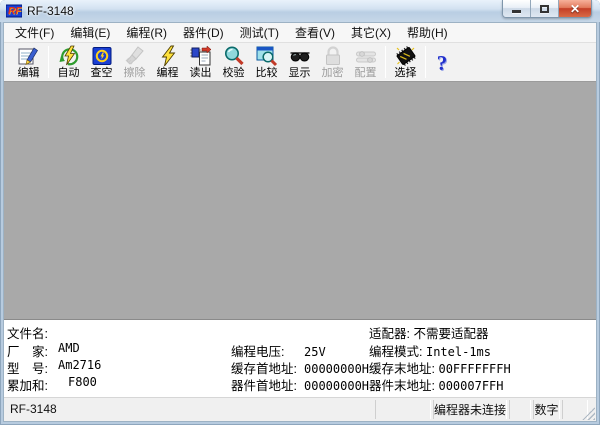 The width and height of the screenshot is (600, 425). Describe the element at coordinates (337, 369) in the screenshot. I see `buffer-start-value: 00000000H` at that location.